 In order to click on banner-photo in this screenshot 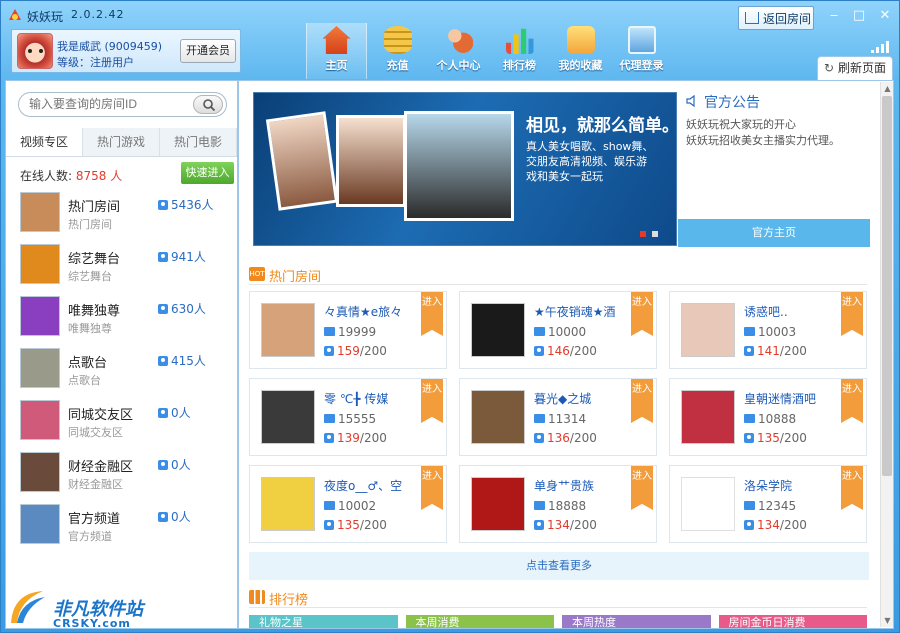, I will do `click(302, 161)`.